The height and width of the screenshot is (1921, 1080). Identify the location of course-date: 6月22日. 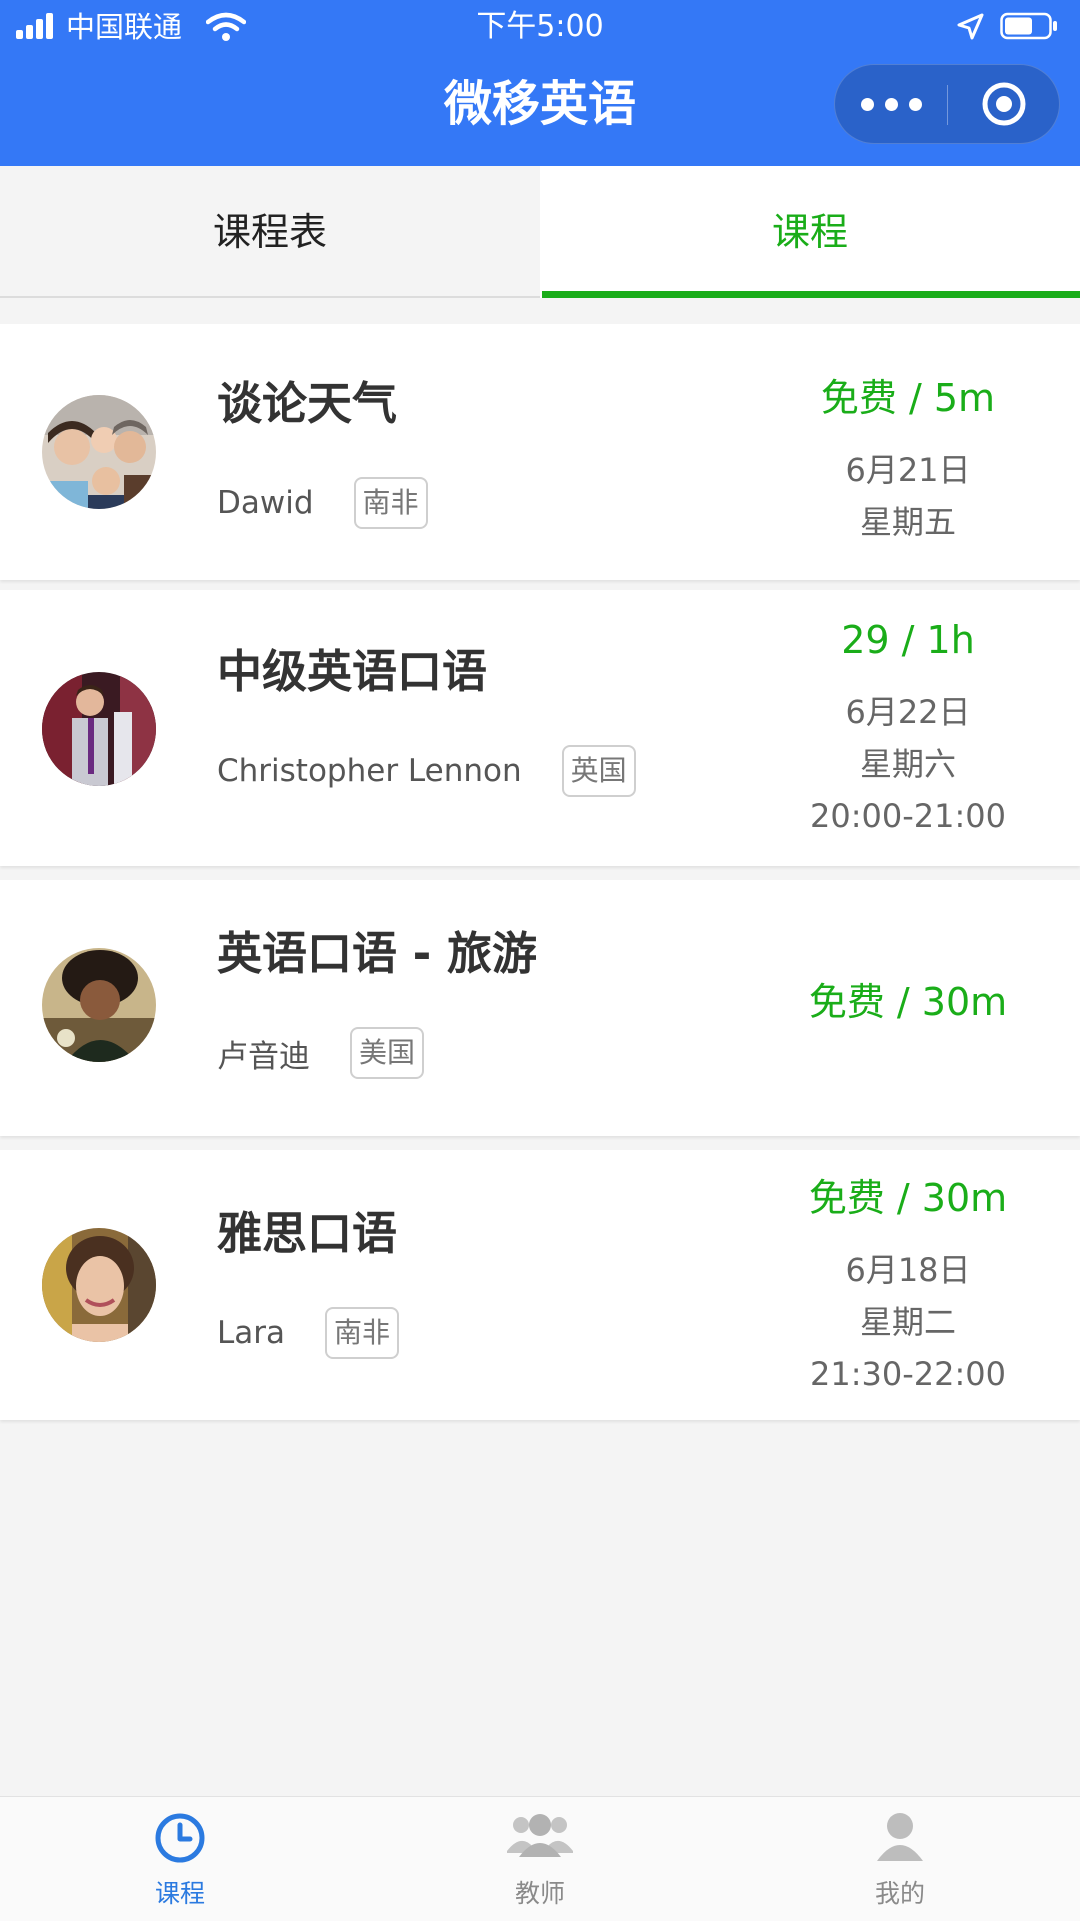
(908, 712).